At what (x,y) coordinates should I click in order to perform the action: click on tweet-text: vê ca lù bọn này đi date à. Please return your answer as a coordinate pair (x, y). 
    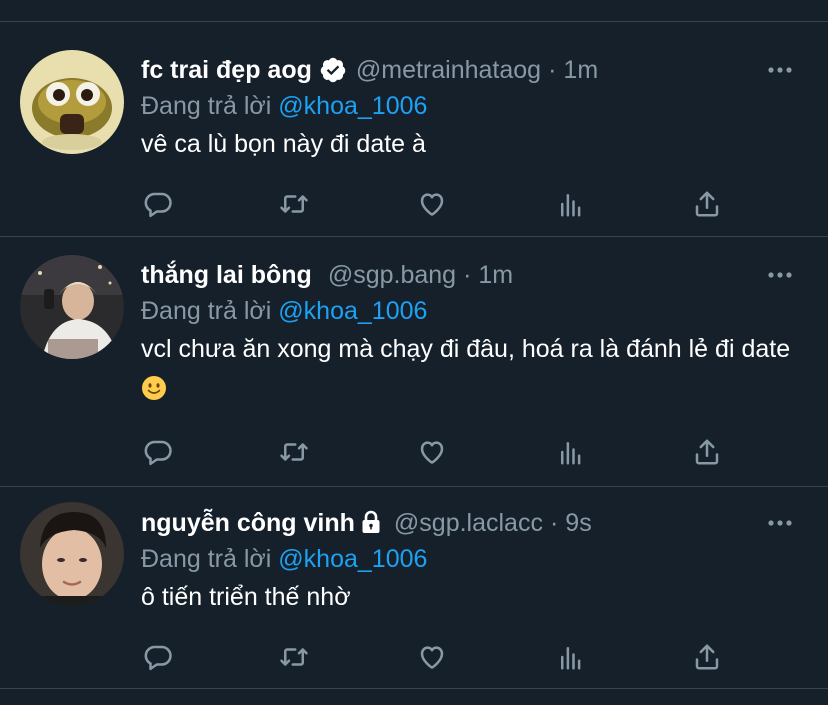
    Looking at the image, I should click on (283, 144).